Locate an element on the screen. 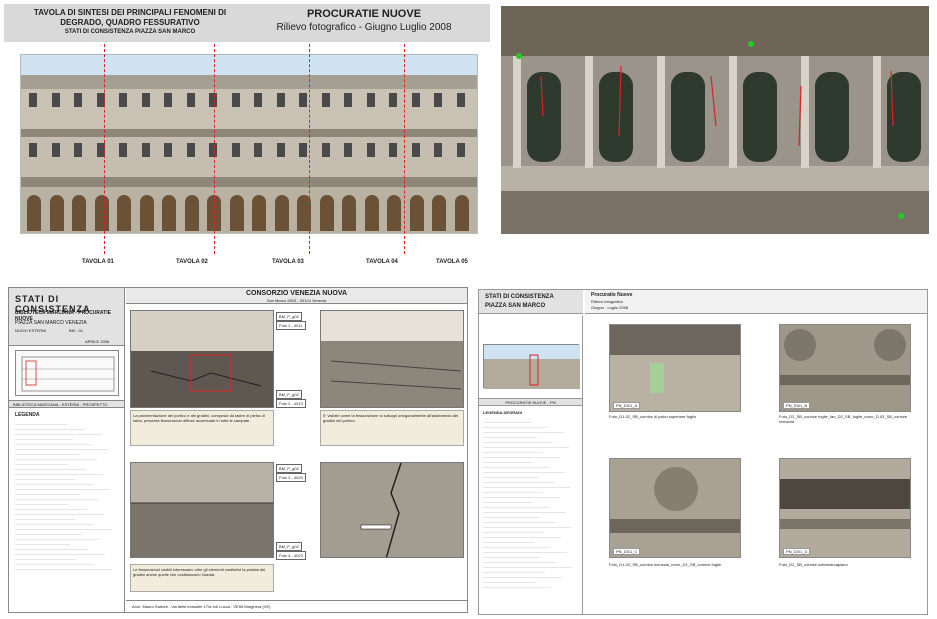 This screenshot has height=619, width=937. photo-steps is located at coordinates (392, 359).